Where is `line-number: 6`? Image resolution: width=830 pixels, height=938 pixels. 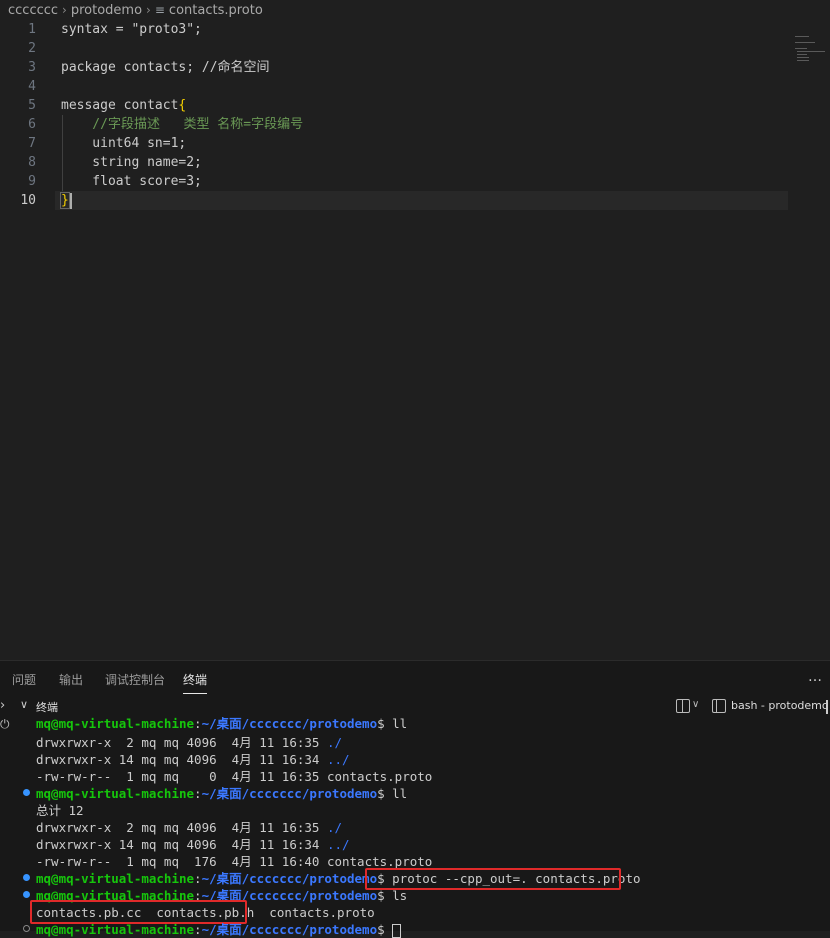
line-number: 6 is located at coordinates (32, 124).